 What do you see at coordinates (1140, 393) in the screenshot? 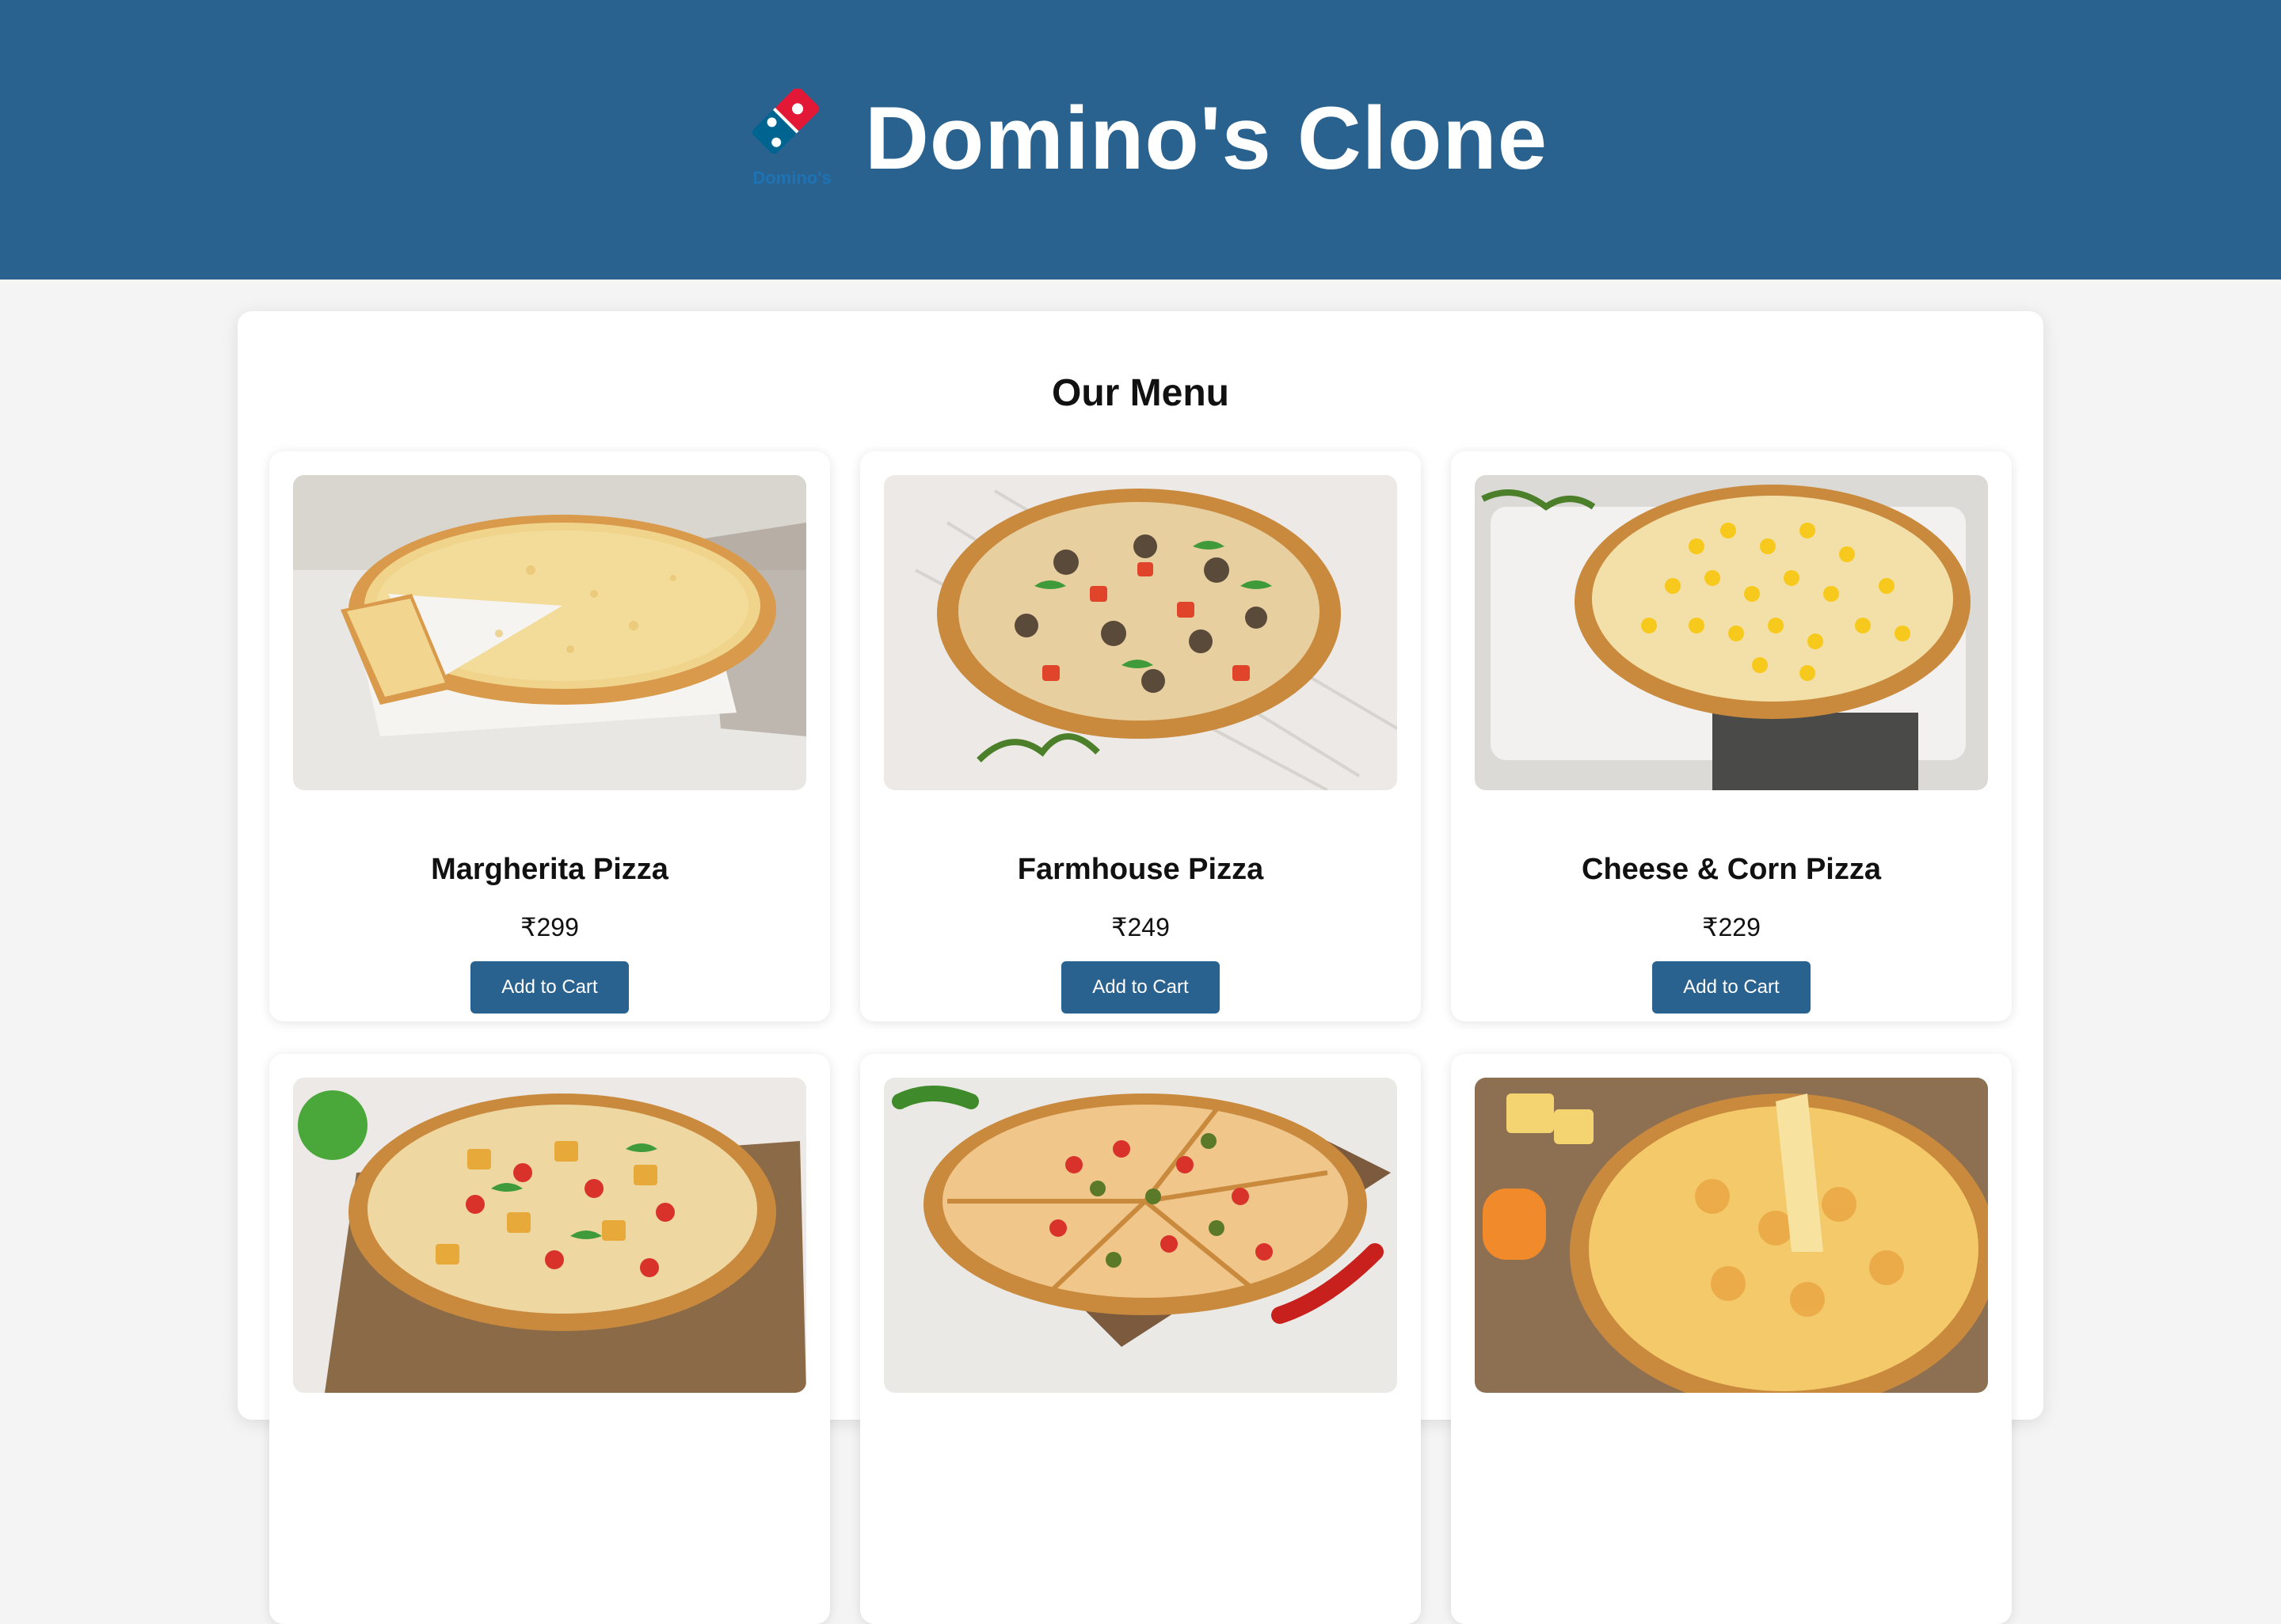
I see `menu-title: Our Menu` at bounding box center [1140, 393].